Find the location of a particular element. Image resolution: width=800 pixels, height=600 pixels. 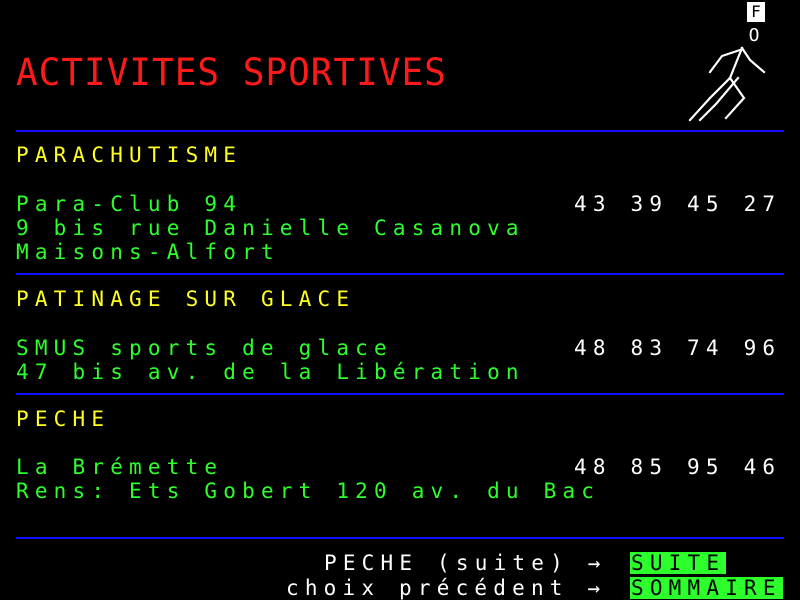

entry-address: 9 bis rue Danielle Casanova is located at coordinates (270, 228).